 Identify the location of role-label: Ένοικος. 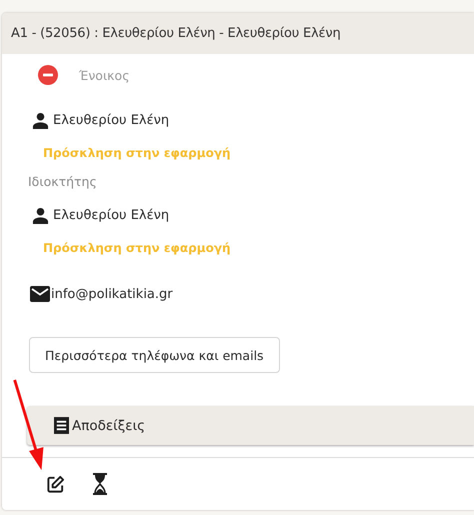
(104, 75).